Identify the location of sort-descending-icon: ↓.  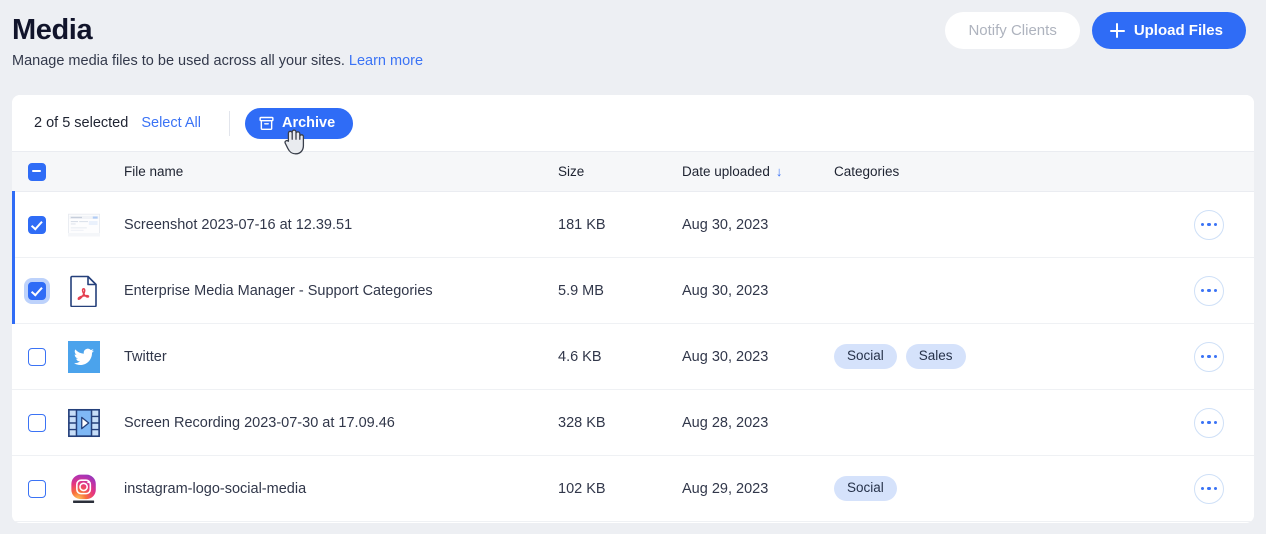
(779, 171).